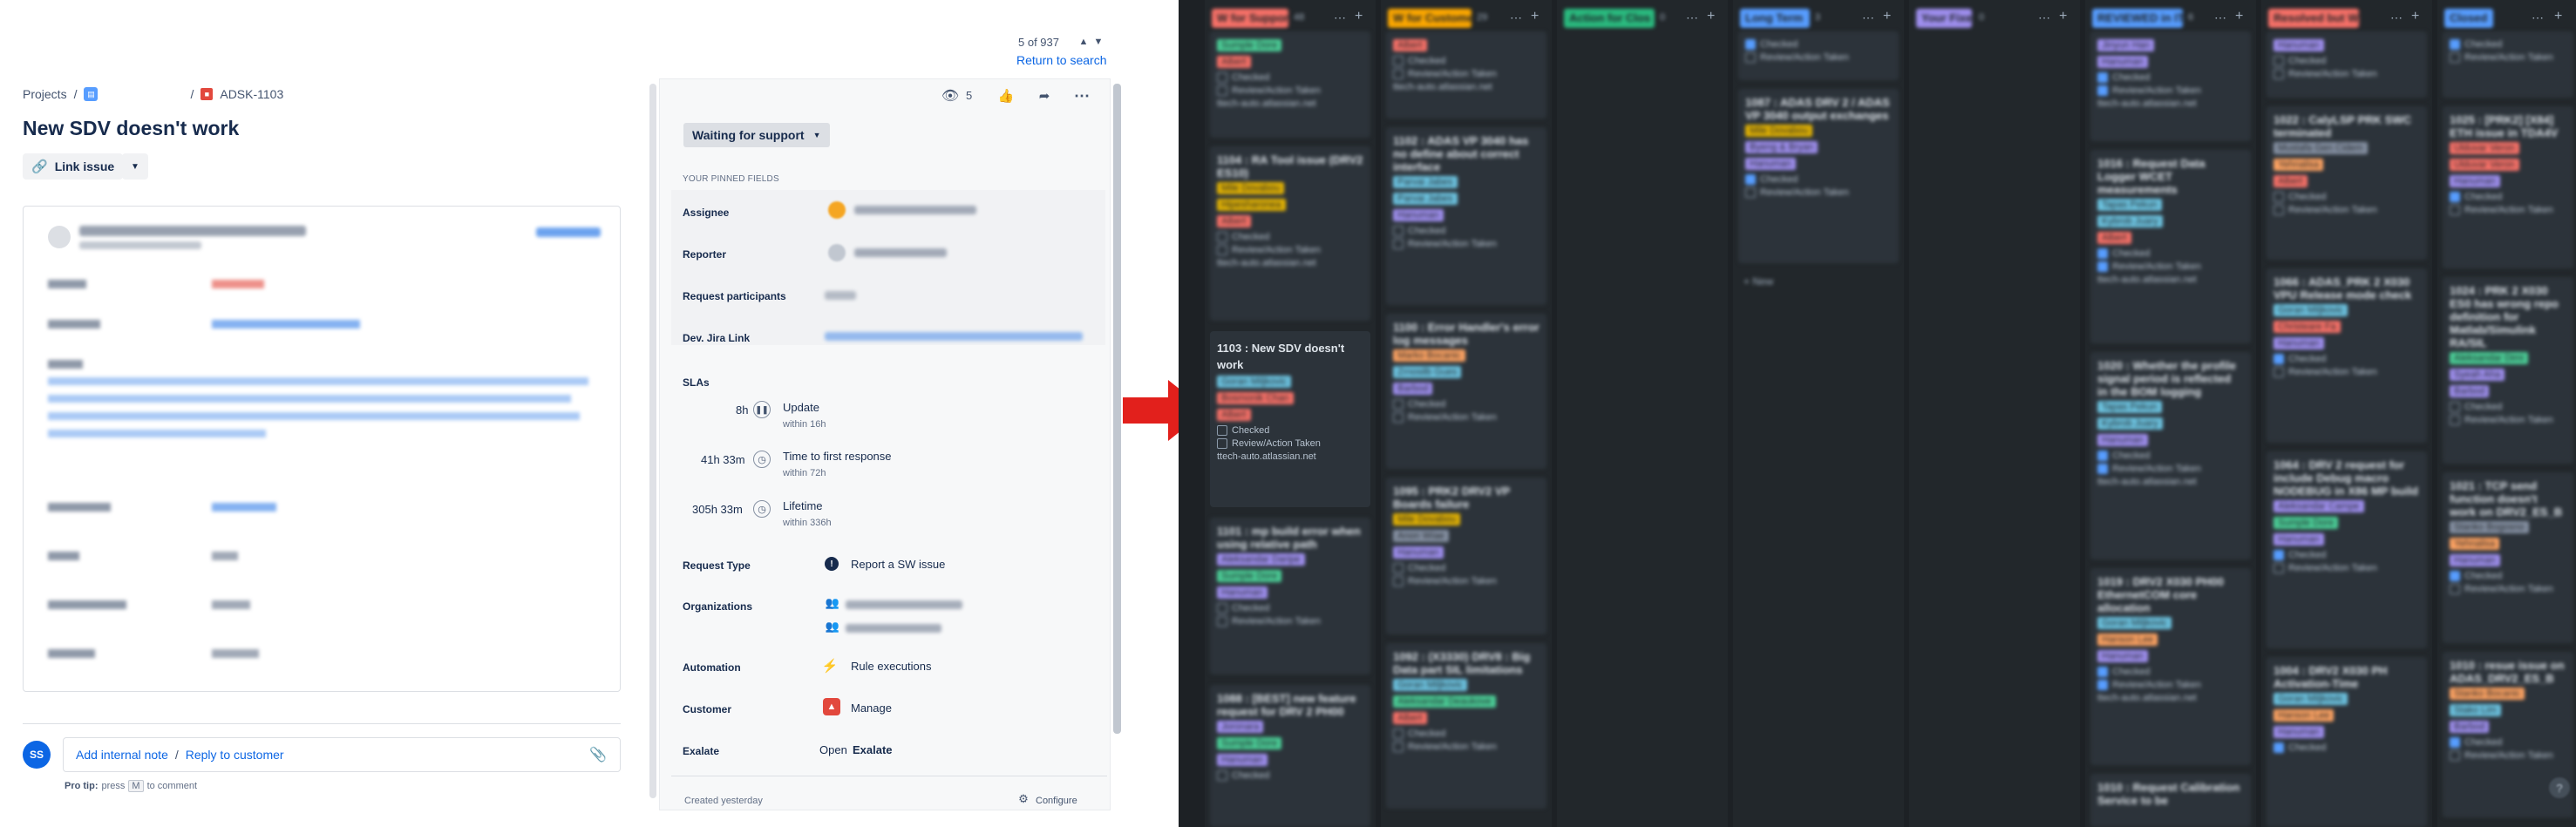  I want to click on column-header: W for Custome, so click(1430, 18).